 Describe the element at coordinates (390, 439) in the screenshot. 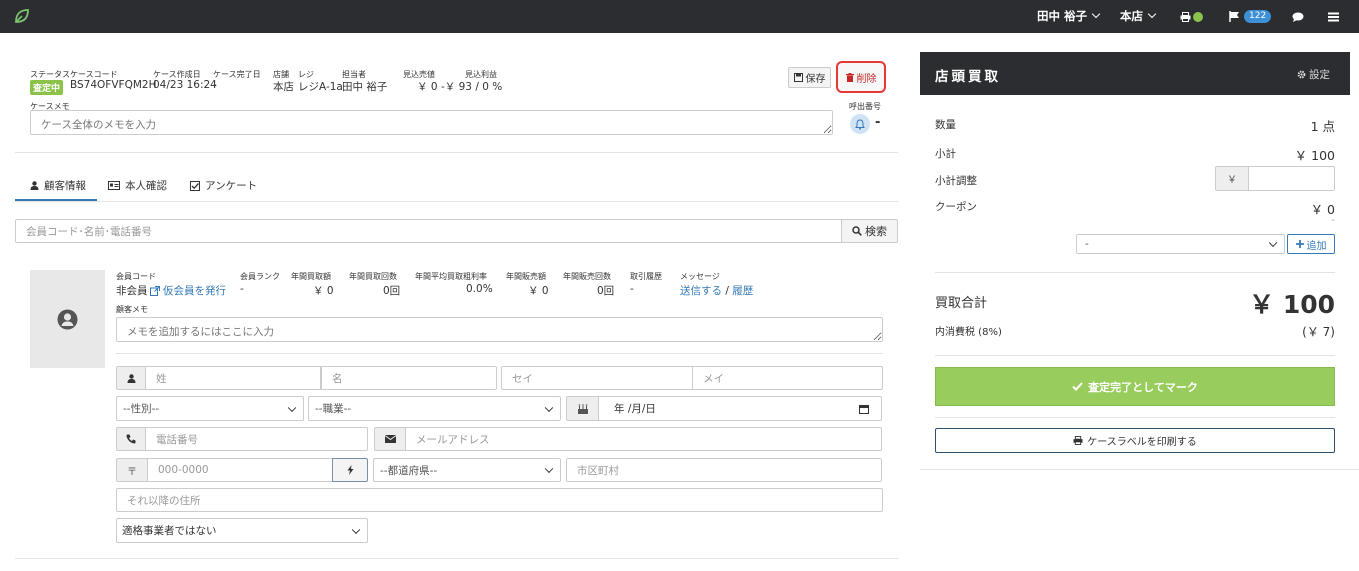

I see `envelope-icon` at that location.